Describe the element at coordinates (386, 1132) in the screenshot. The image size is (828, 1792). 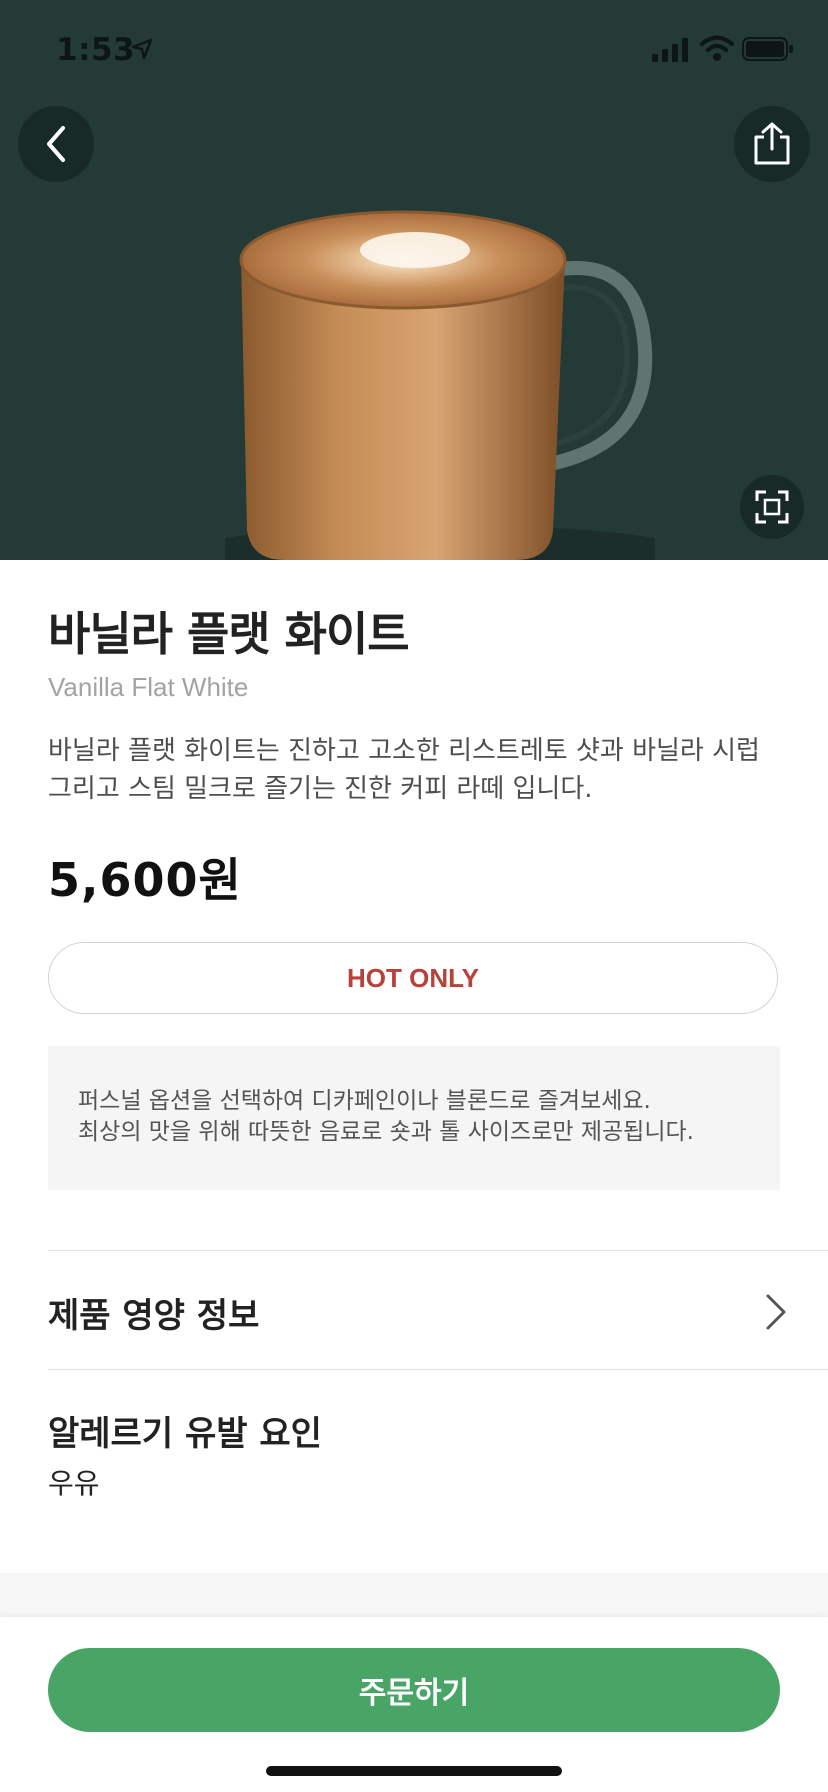
I see `info-line: 최상의 맛을 위해 따뜻한 음료로 숏과 톨 사이즈로만 제공됩니다.` at that location.